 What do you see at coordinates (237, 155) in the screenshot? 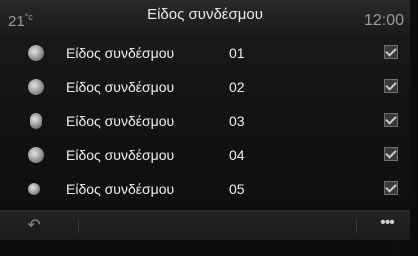
I see `row-number: 04` at bounding box center [237, 155].